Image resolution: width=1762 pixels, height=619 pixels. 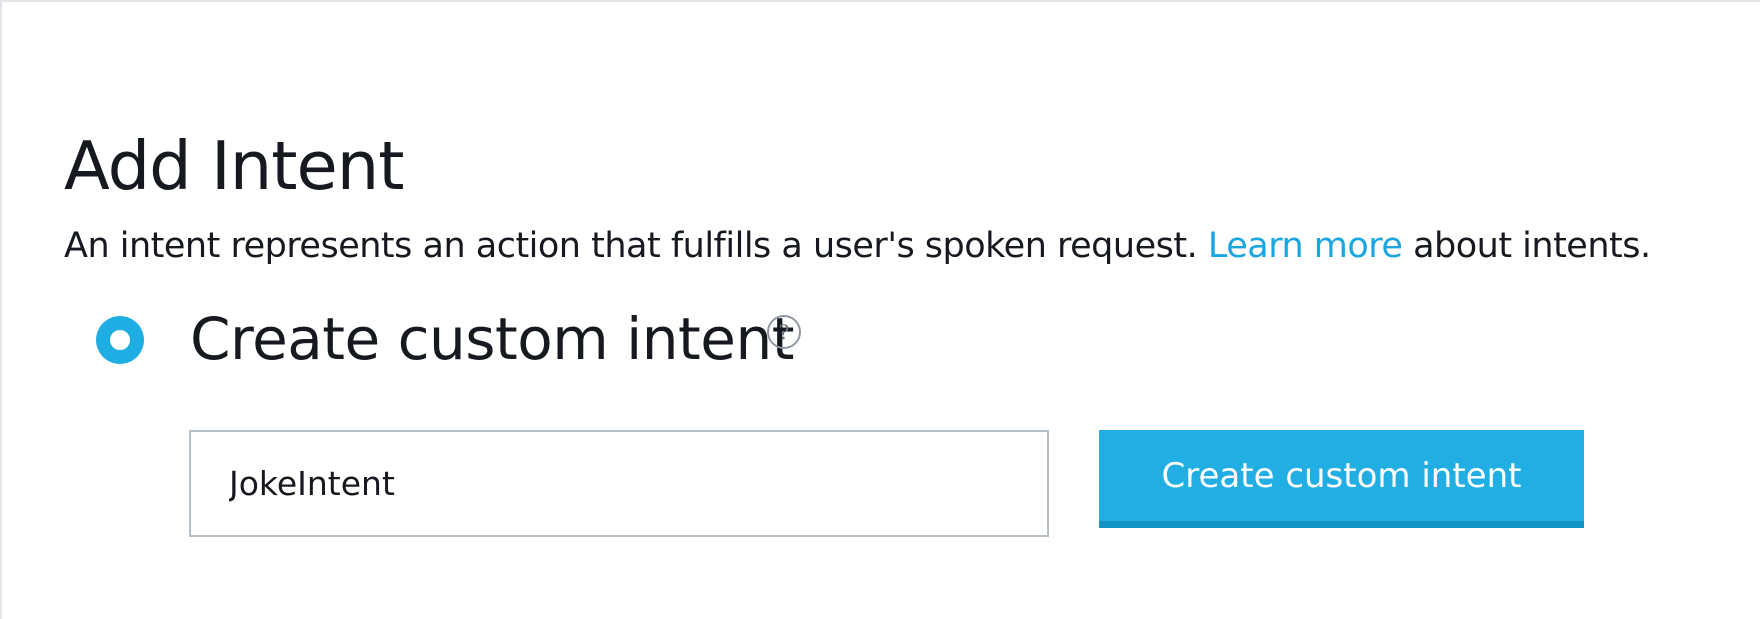 I want to click on create-custom-intent-button: Create custom intent, so click(x=1341, y=479).